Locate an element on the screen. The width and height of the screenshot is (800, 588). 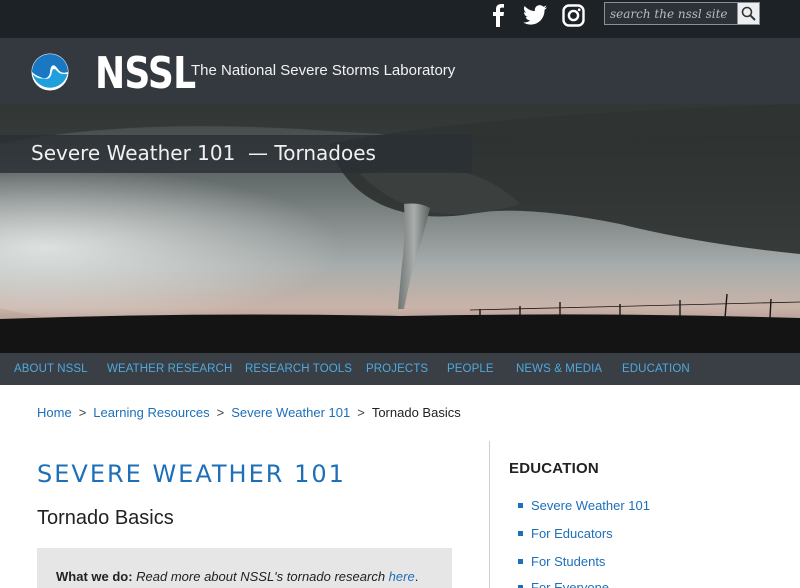
search-button is located at coordinates (749, 13).